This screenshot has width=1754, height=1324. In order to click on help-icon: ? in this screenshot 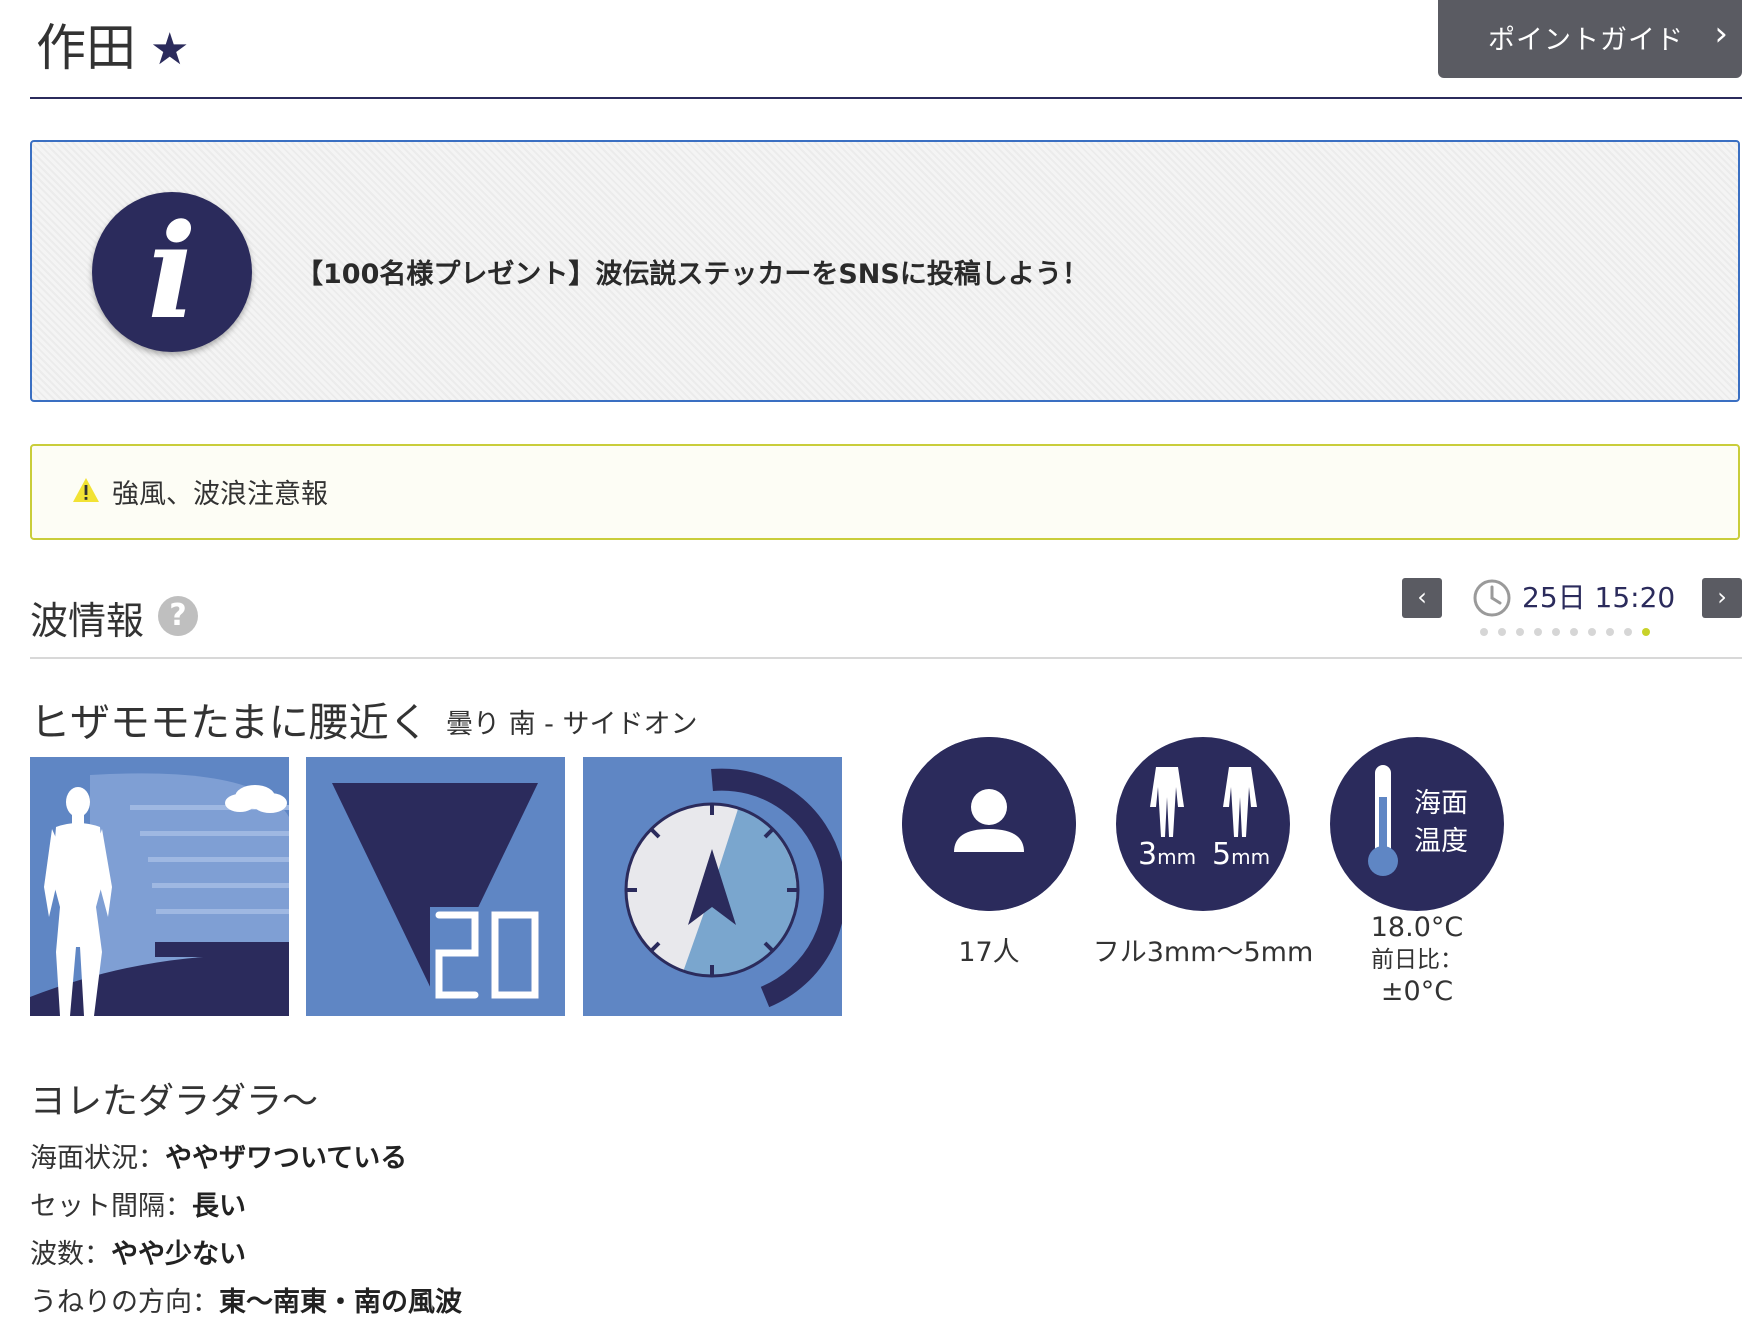, I will do `click(178, 616)`.